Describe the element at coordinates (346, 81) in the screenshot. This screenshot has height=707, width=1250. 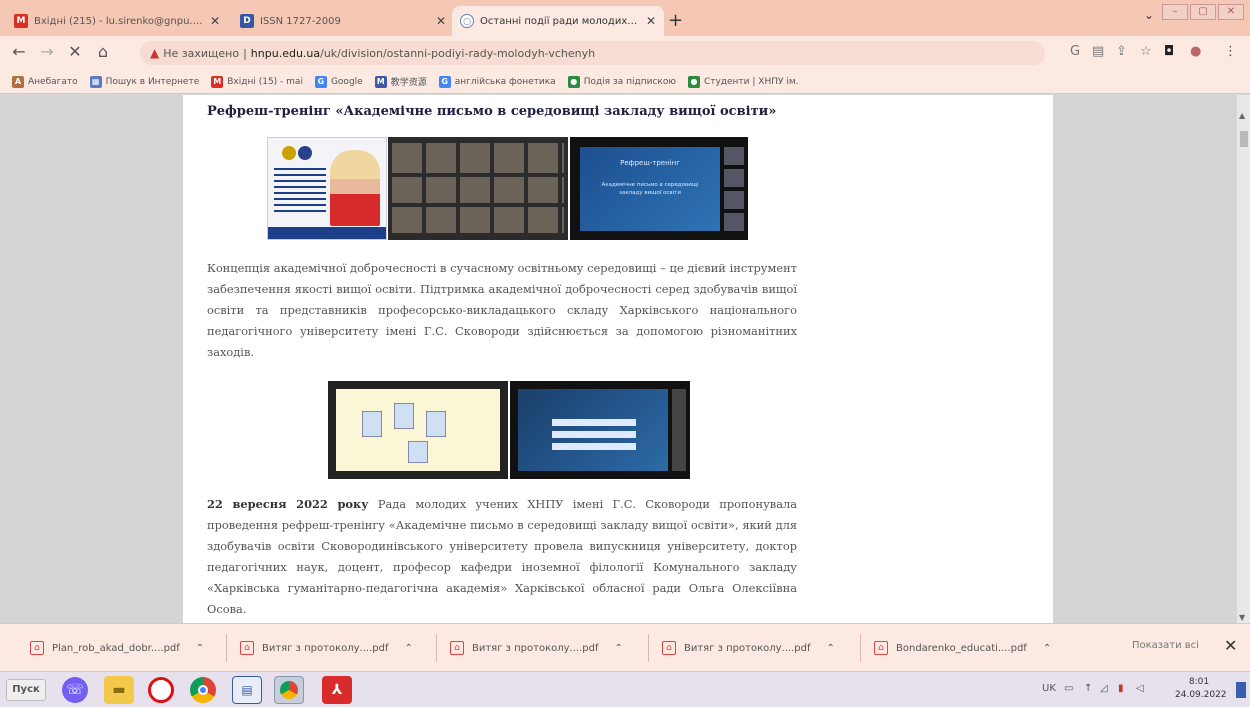
I see `bookmark-label: Google` at that location.